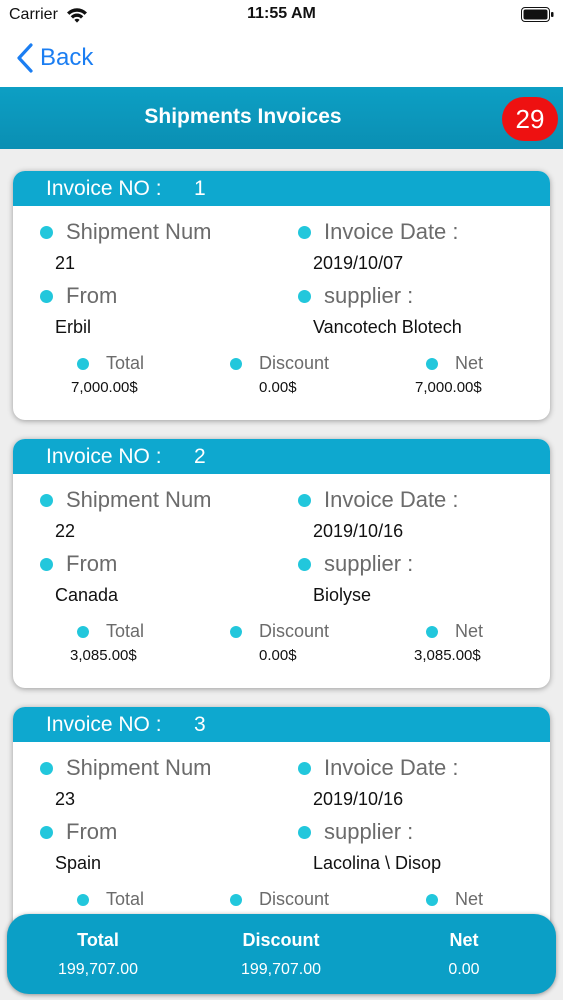  I want to click on invoice-header: Invoice NO : 2, so click(281, 456).